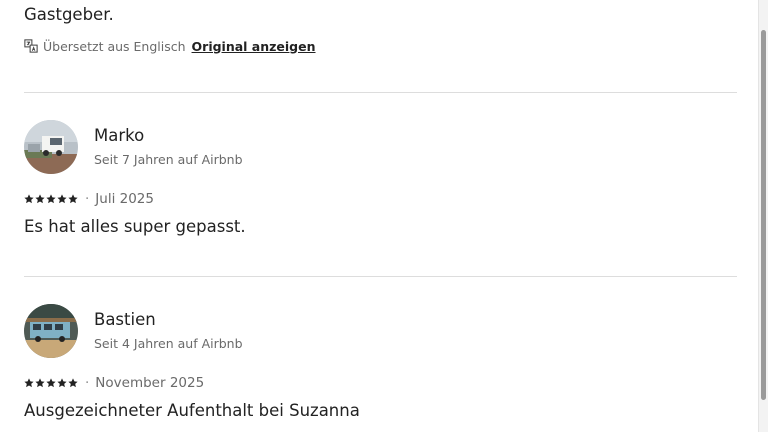 The height and width of the screenshot is (432, 768). Describe the element at coordinates (192, 410) in the screenshot. I see `review-text: Ausgezeichneter Aufenthalt bei Suzanna` at that location.